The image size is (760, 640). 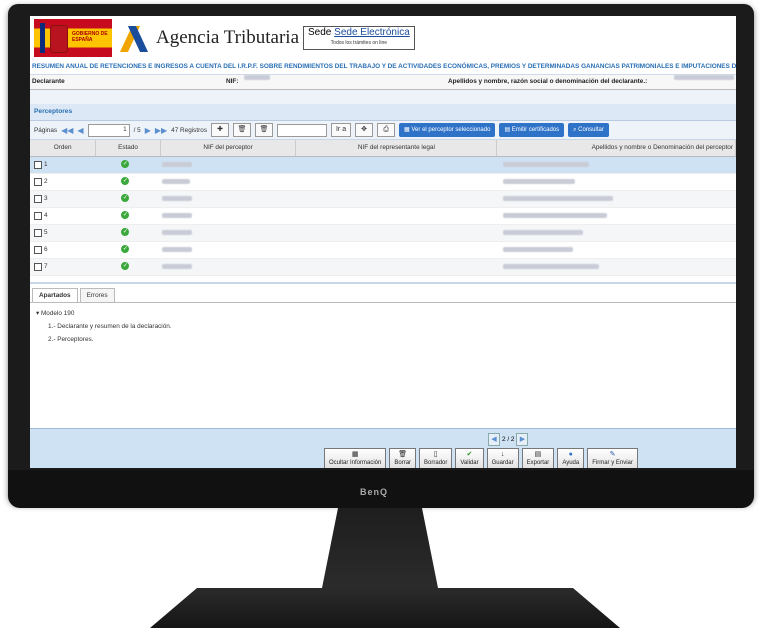 I want to click on export-icon: ▤, so click(x=538, y=454).